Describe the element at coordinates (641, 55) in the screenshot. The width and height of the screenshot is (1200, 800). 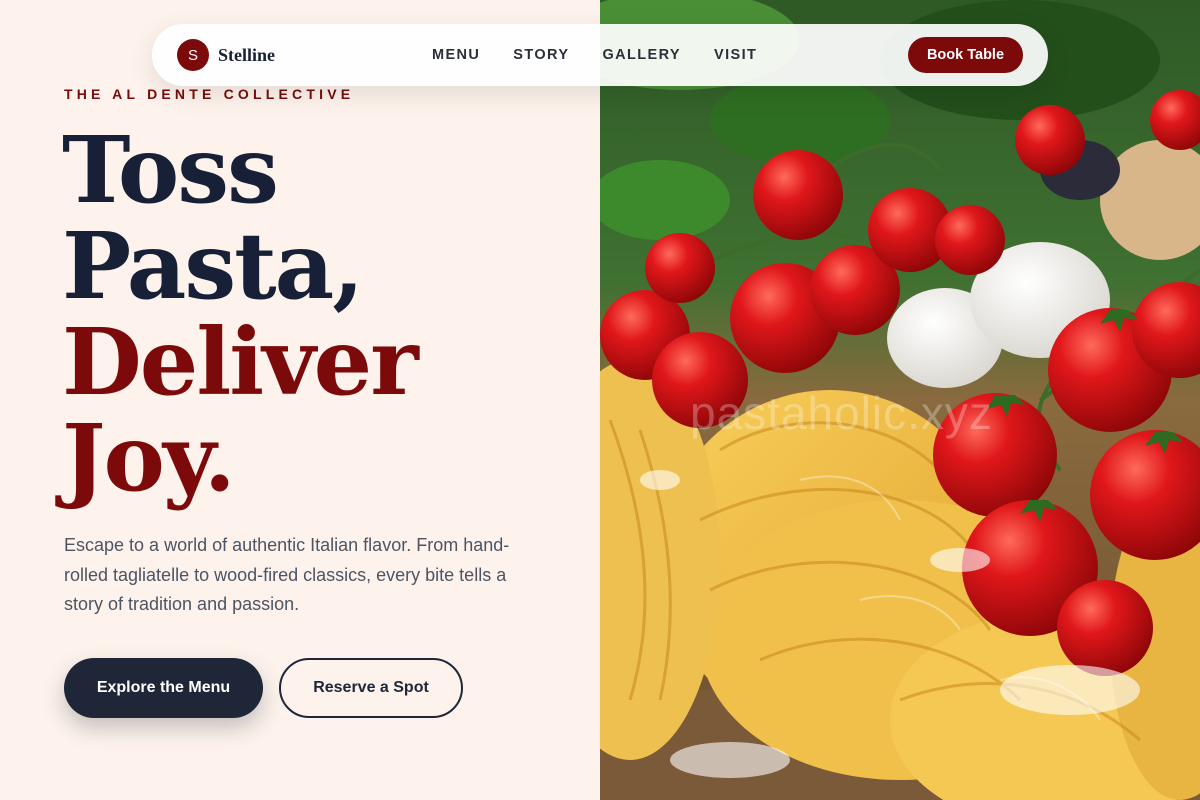
I see `nav-link-gallery: GALLERY` at that location.